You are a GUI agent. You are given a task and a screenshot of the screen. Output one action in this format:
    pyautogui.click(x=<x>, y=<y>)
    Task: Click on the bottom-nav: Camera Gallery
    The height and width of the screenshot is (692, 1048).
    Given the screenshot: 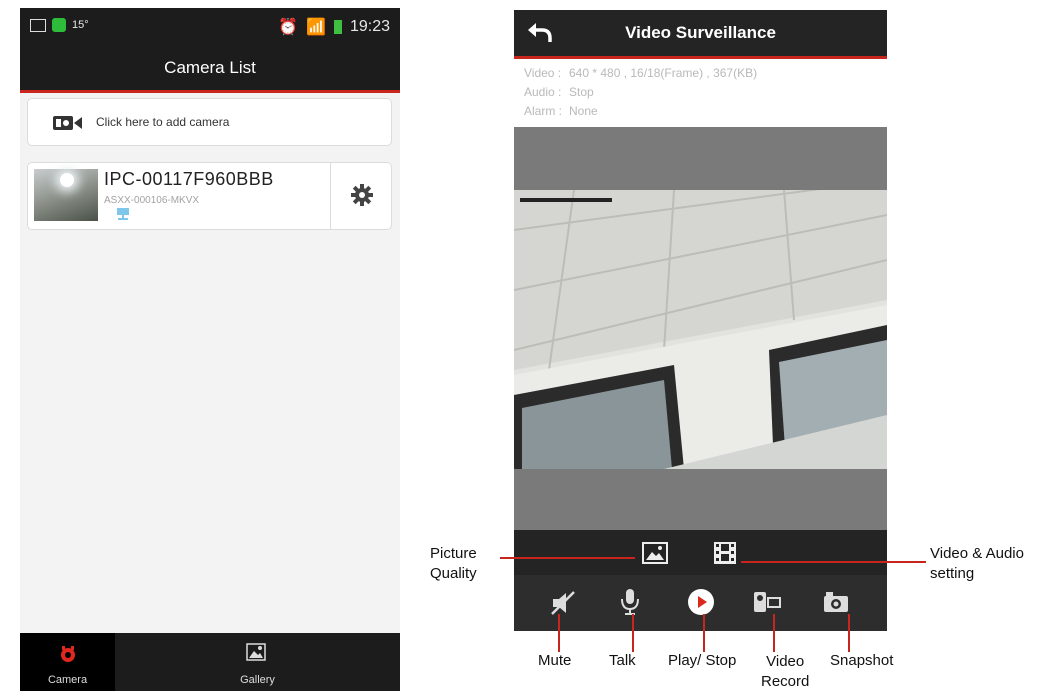 What is the action you would take?
    pyautogui.click(x=210, y=662)
    